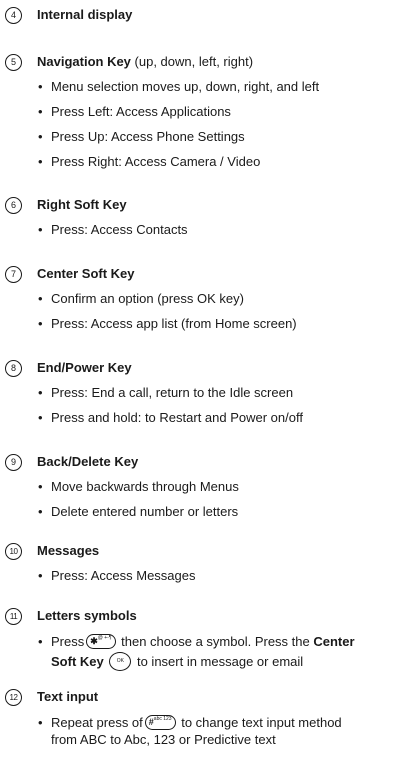 The image size is (411, 757). I want to click on section-number: 8, so click(13, 368).